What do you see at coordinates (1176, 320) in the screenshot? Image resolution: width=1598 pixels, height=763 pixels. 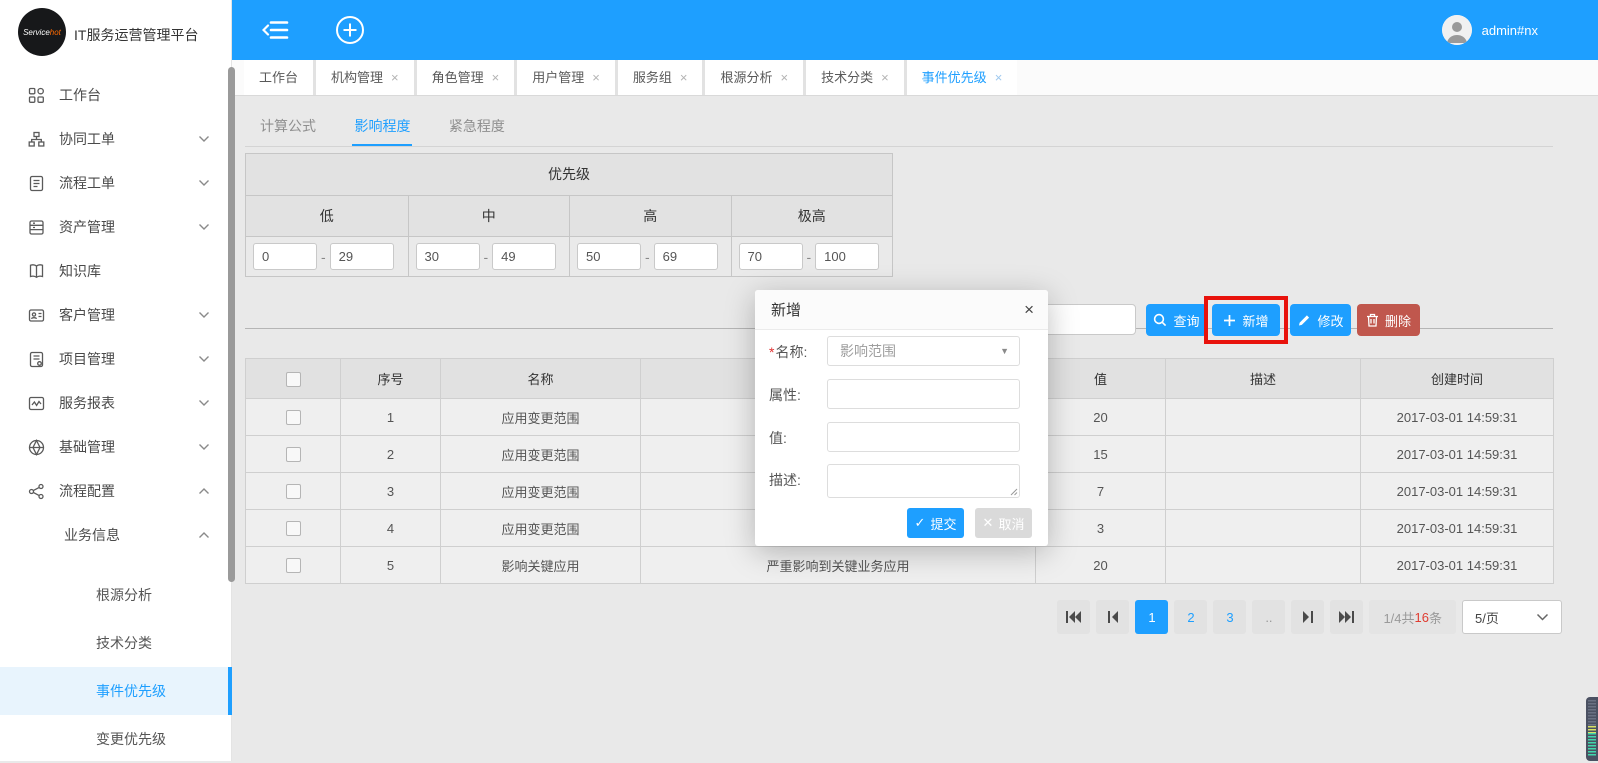 I see `query-button: 查询` at bounding box center [1176, 320].